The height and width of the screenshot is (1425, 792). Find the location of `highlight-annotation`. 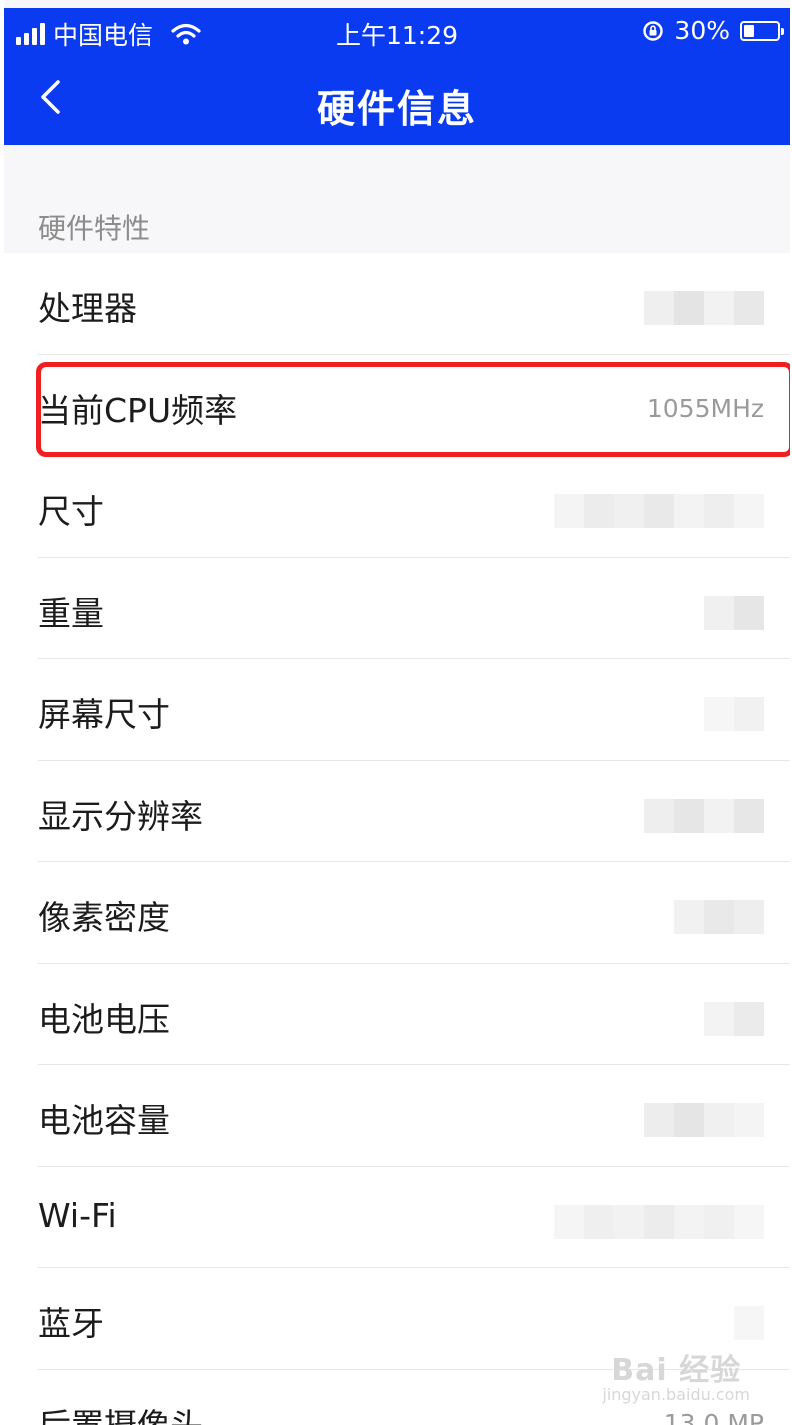

highlight-annotation is located at coordinates (413, 409).